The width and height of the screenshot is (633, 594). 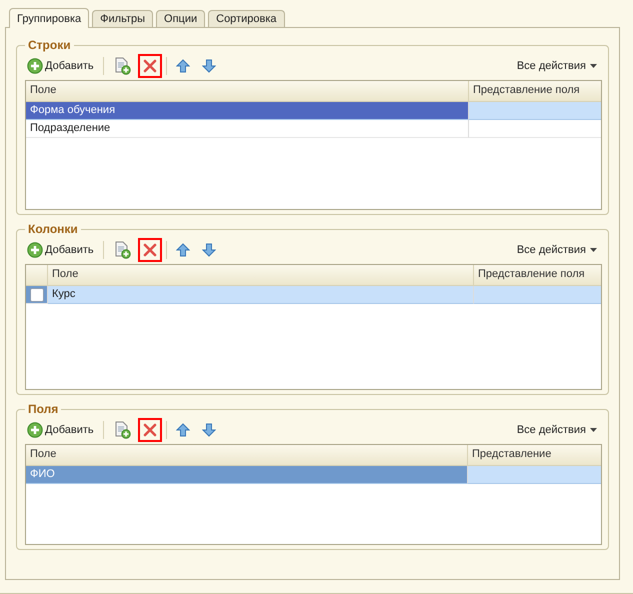 I want to click on tab: Сортировка, so click(x=246, y=18).